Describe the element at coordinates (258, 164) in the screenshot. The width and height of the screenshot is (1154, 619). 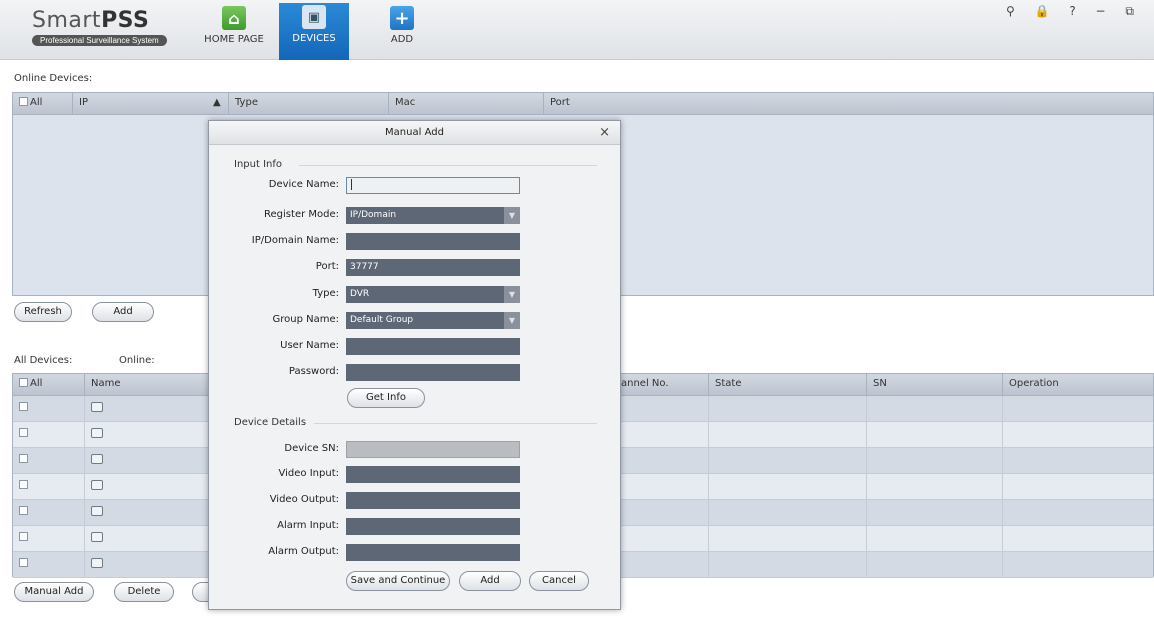
I see `input-info-heading: Input Info` at that location.